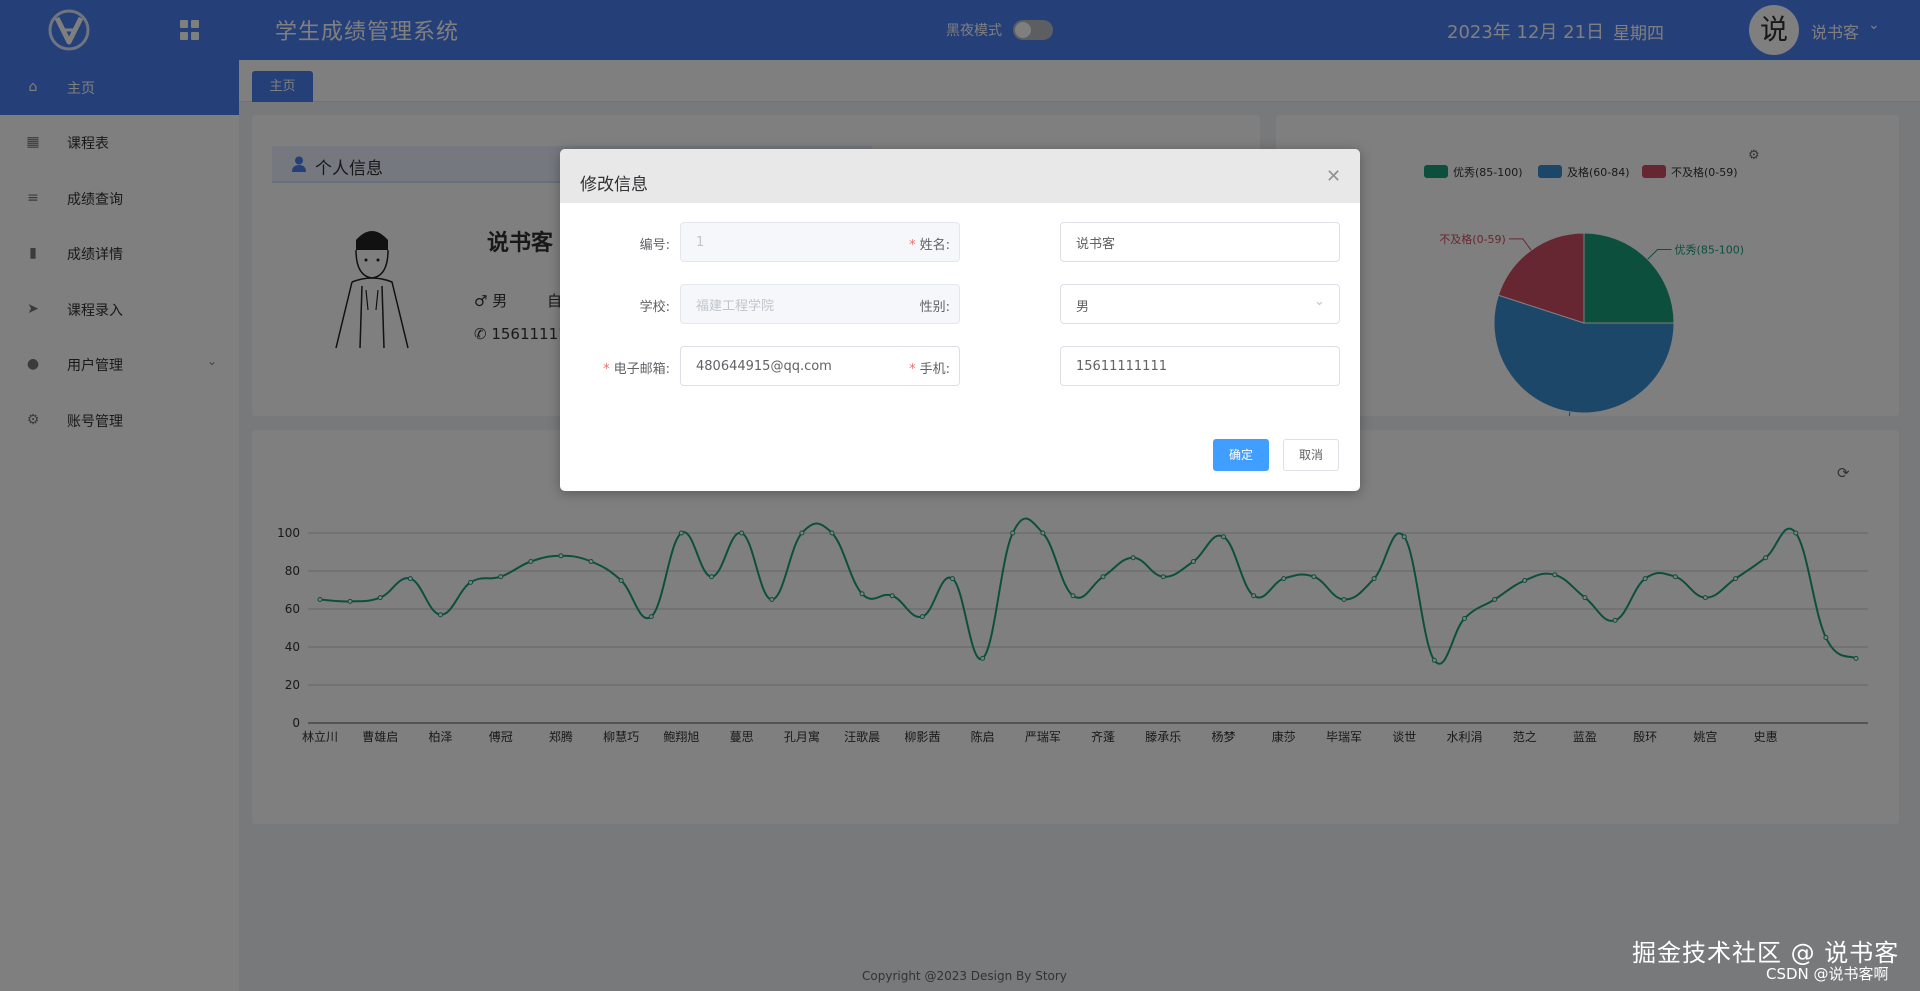 This screenshot has height=991, width=1920. Describe the element at coordinates (905, 243) in the screenshot. I see `name-label: * 姓名:` at that location.